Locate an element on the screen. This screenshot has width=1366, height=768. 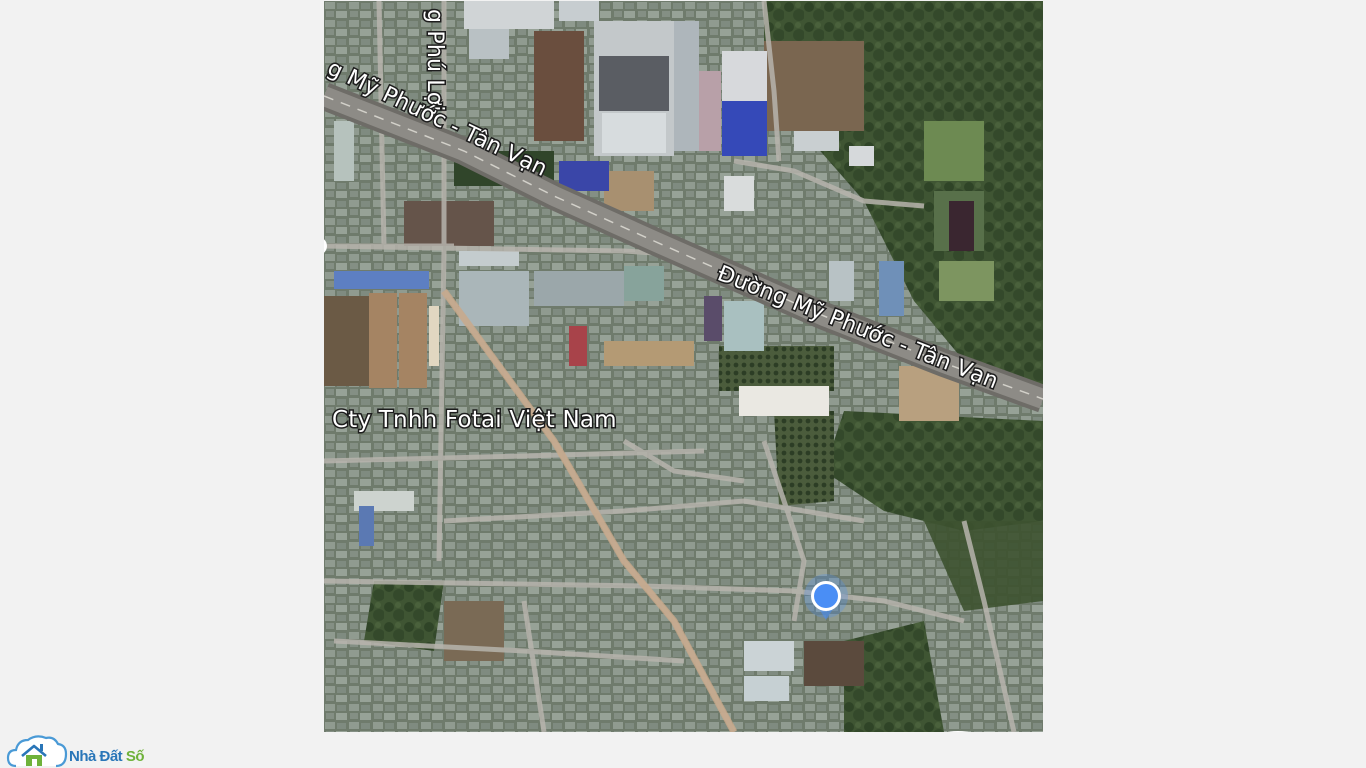
brand-name-part-a: Nhà Đất is located at coordinates (96, 756).